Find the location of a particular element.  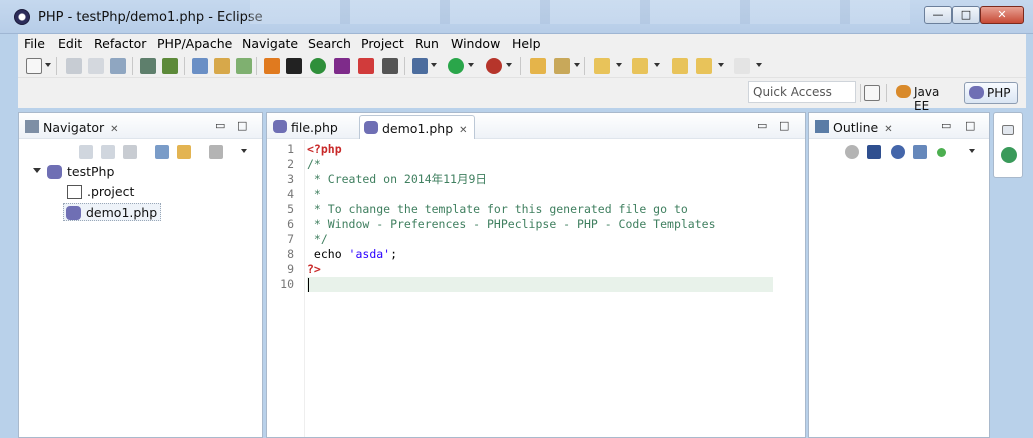

hide-fields-icon is located at coordinates (898, 152).